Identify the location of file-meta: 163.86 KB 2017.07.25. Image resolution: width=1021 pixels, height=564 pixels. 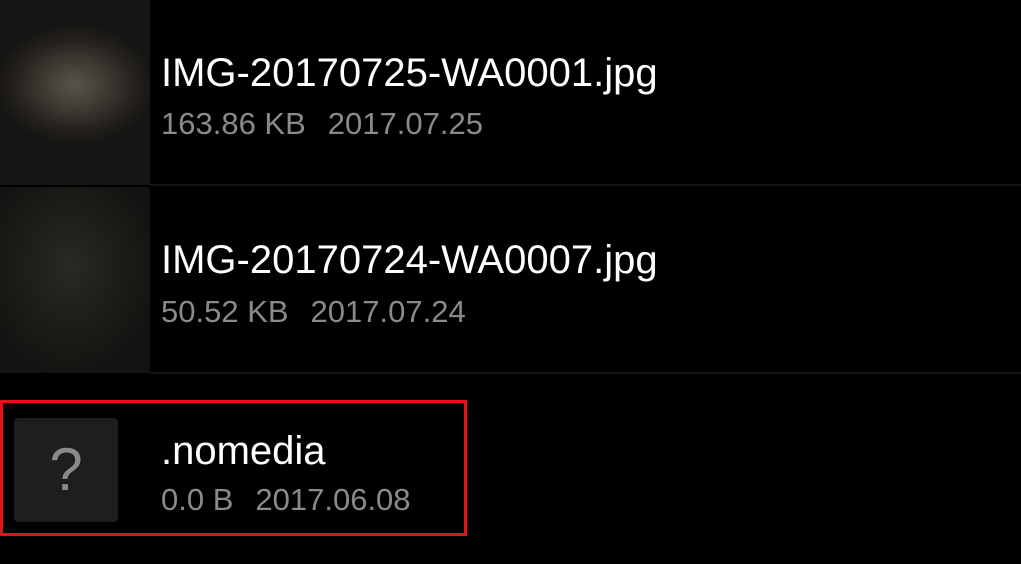
(322, 123).